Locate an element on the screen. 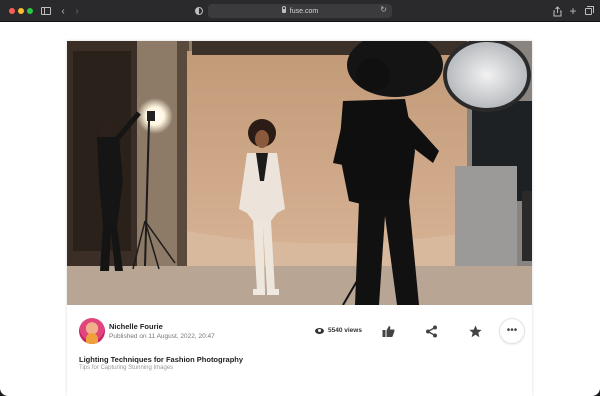 The image size is (600, 396). post-subtitle: Tips for Capturing Stunning Images is located at coordinates (126, 368).